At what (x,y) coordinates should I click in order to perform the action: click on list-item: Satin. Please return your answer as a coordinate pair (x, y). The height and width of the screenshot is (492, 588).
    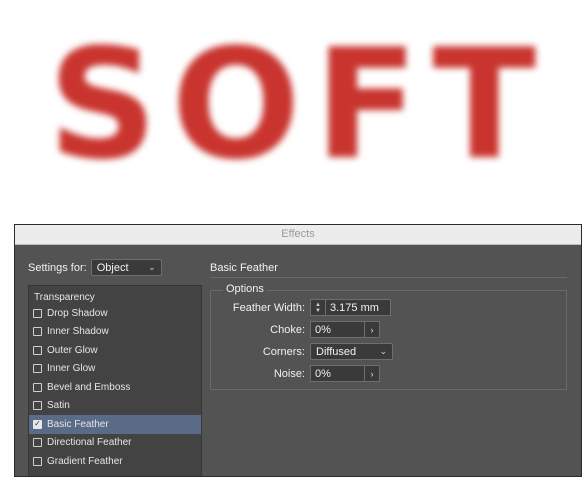
    Looking at the image, I should click on (115, 406).